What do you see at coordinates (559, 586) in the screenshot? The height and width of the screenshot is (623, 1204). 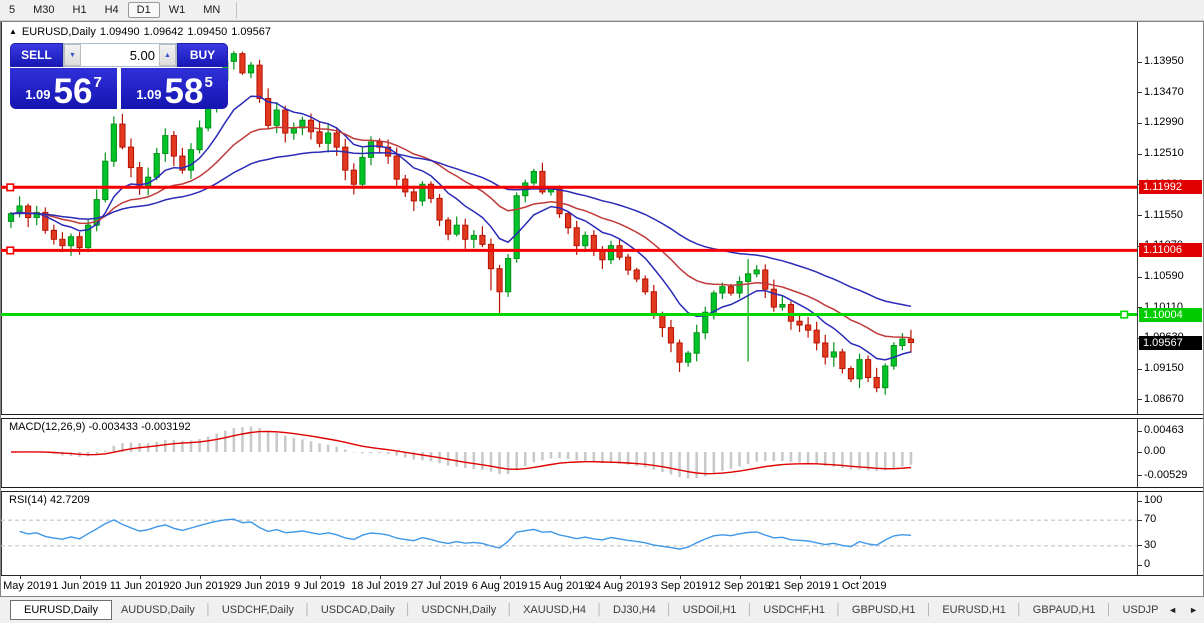 I see `date-axis-label: 15 Aug 2019` at bounding box center [559, 586].